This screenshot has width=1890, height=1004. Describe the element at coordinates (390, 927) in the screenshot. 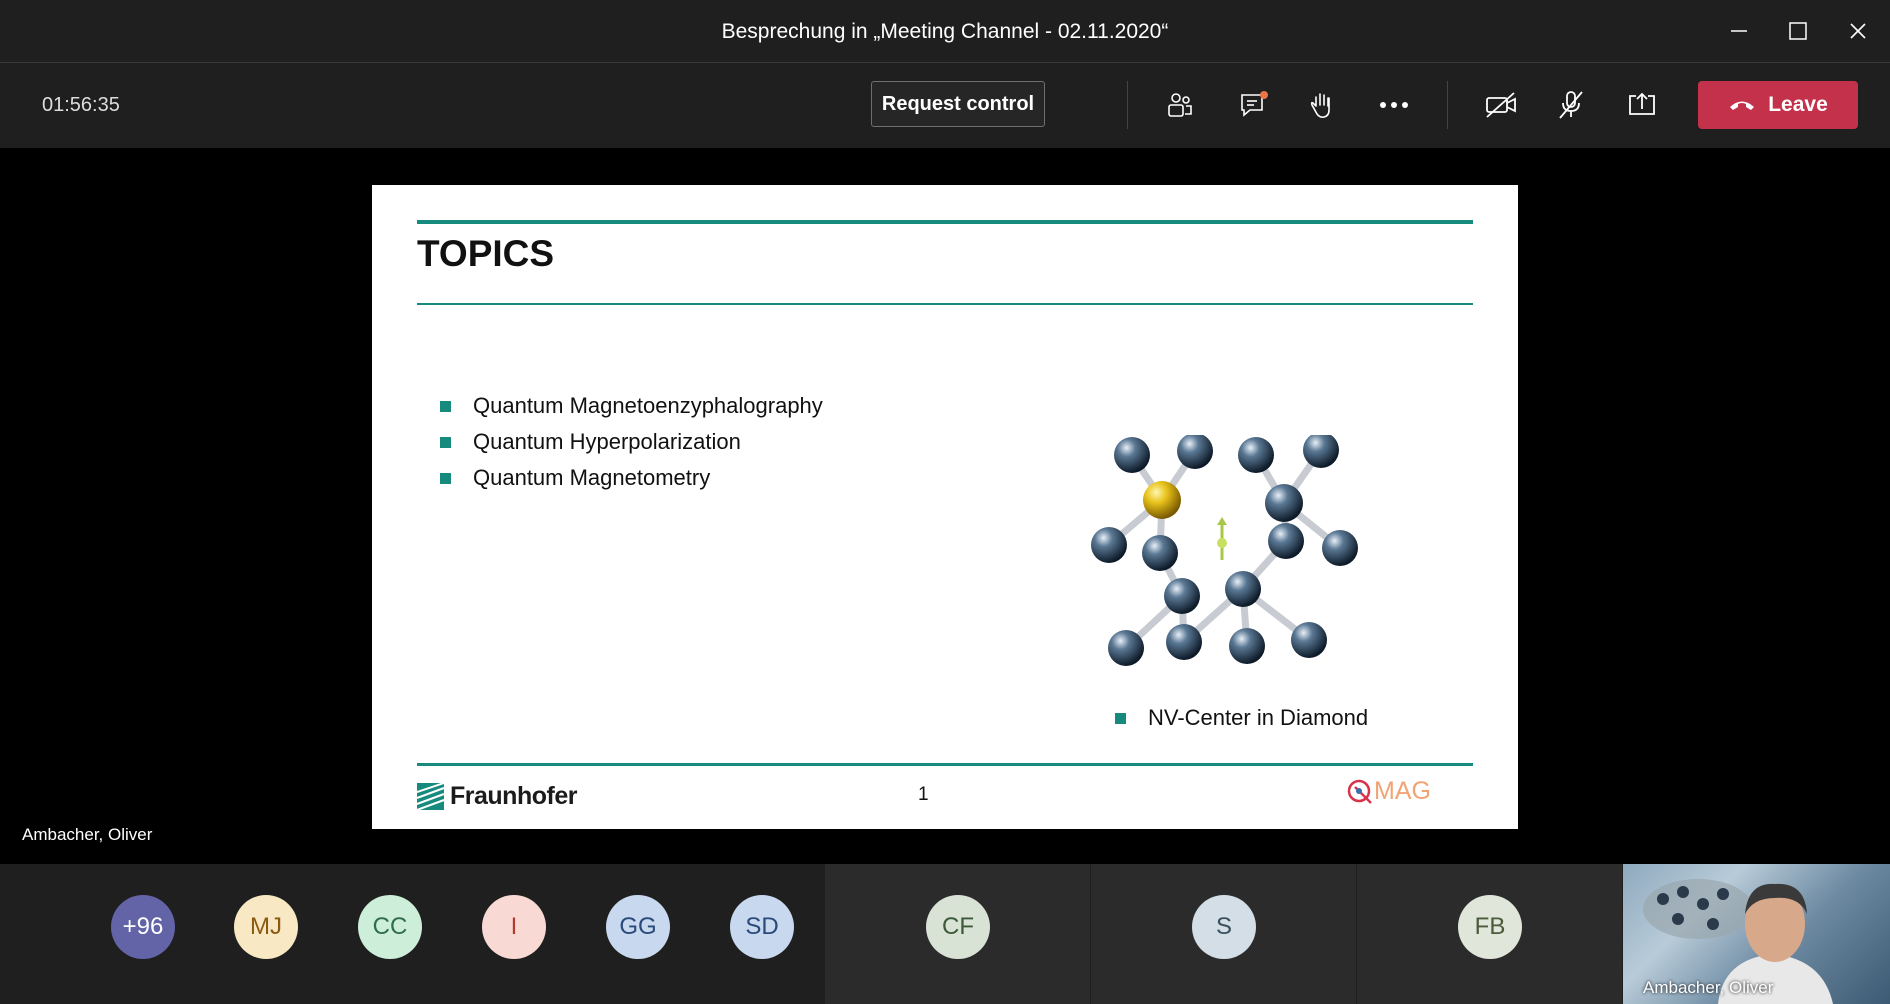

I see `participant-avatar: CC` at that location.